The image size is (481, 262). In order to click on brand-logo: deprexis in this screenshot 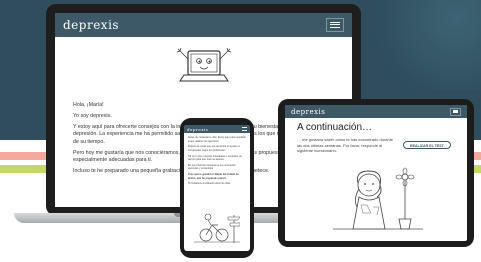, I will do `click(91, 25)`.